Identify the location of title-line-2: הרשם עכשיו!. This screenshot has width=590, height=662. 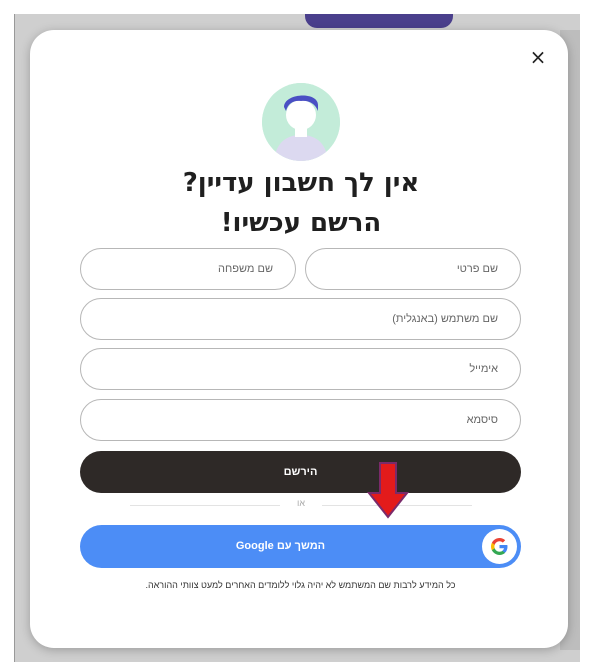
(301, 223).